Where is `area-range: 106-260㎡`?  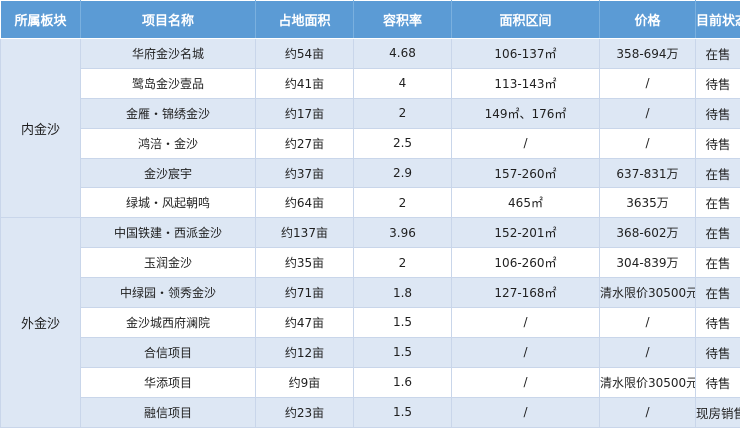
area-range: 106-260㎡ is located at coordinates (526, 263).